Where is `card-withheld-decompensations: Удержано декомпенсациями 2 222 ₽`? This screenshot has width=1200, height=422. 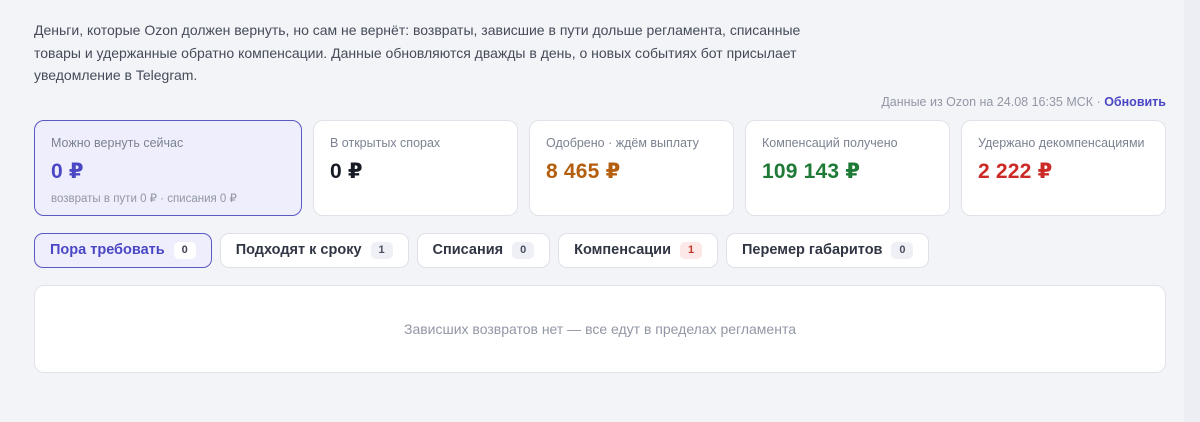
card-withheld-decompensations: Удержано декомпенсациями 2 222 ₽ is located at coordinates (1063, 167).